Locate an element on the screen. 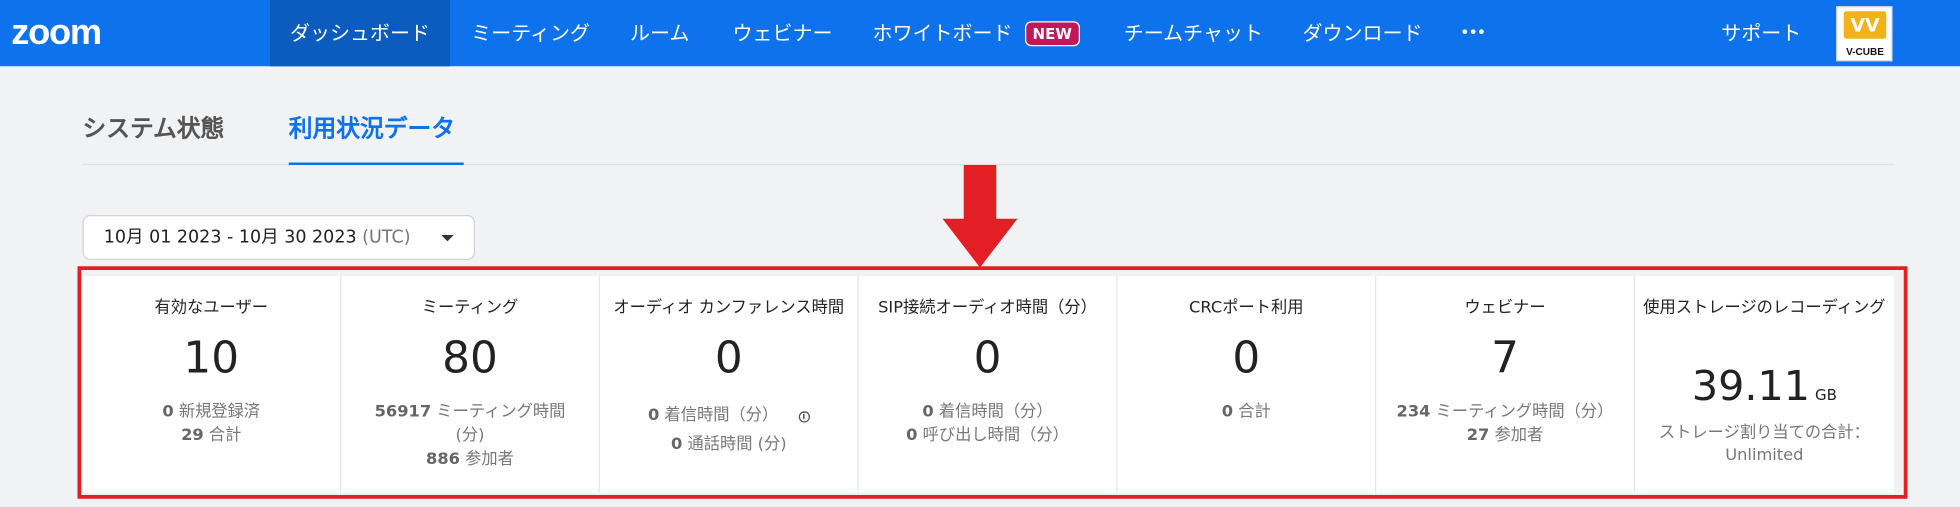 Image resolution: width=1960 pixels, height=507 pixels. stat-detail: 0 着信時間（分） is located at coordinates (987, 412).